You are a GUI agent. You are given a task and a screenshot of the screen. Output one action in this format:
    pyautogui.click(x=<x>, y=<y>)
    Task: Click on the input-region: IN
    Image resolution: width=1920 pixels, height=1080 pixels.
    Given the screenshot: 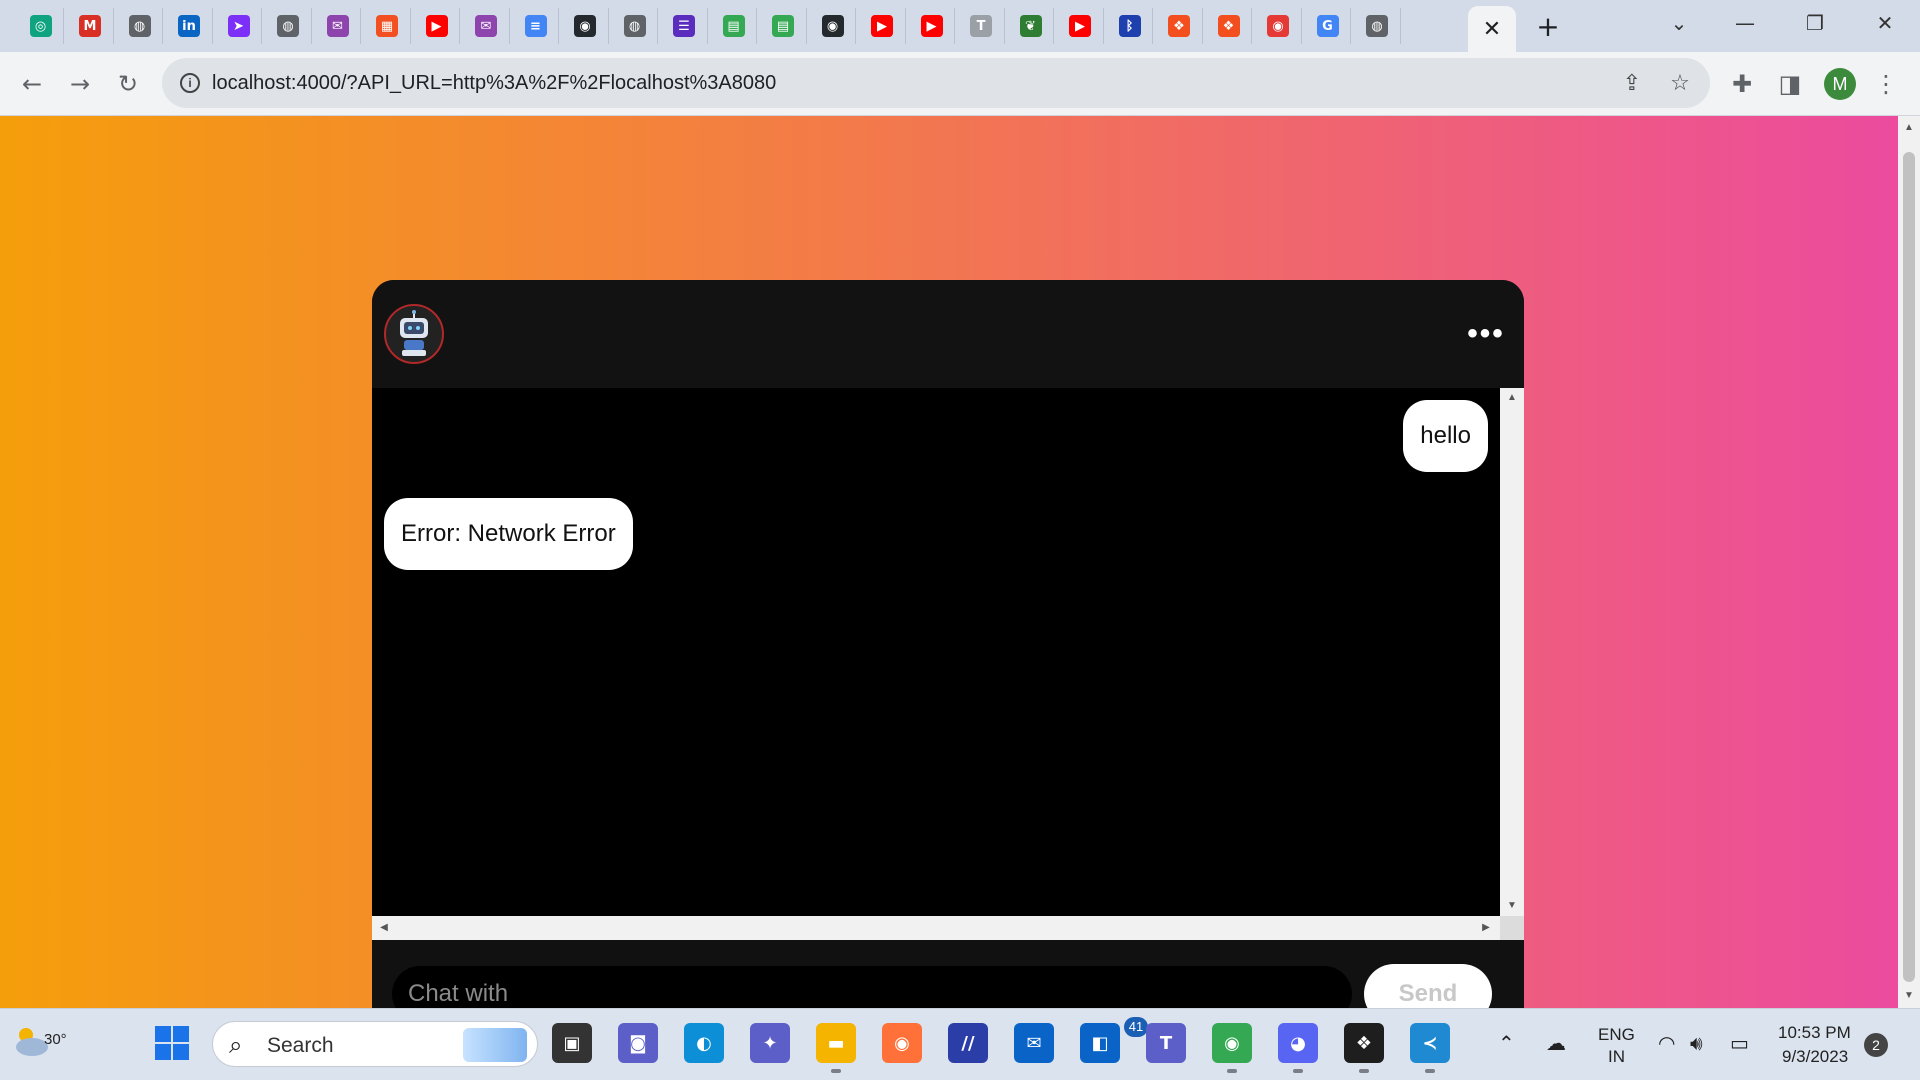 What is the action you would take?
    pyautogui.click(x=1616, y=1057)
    